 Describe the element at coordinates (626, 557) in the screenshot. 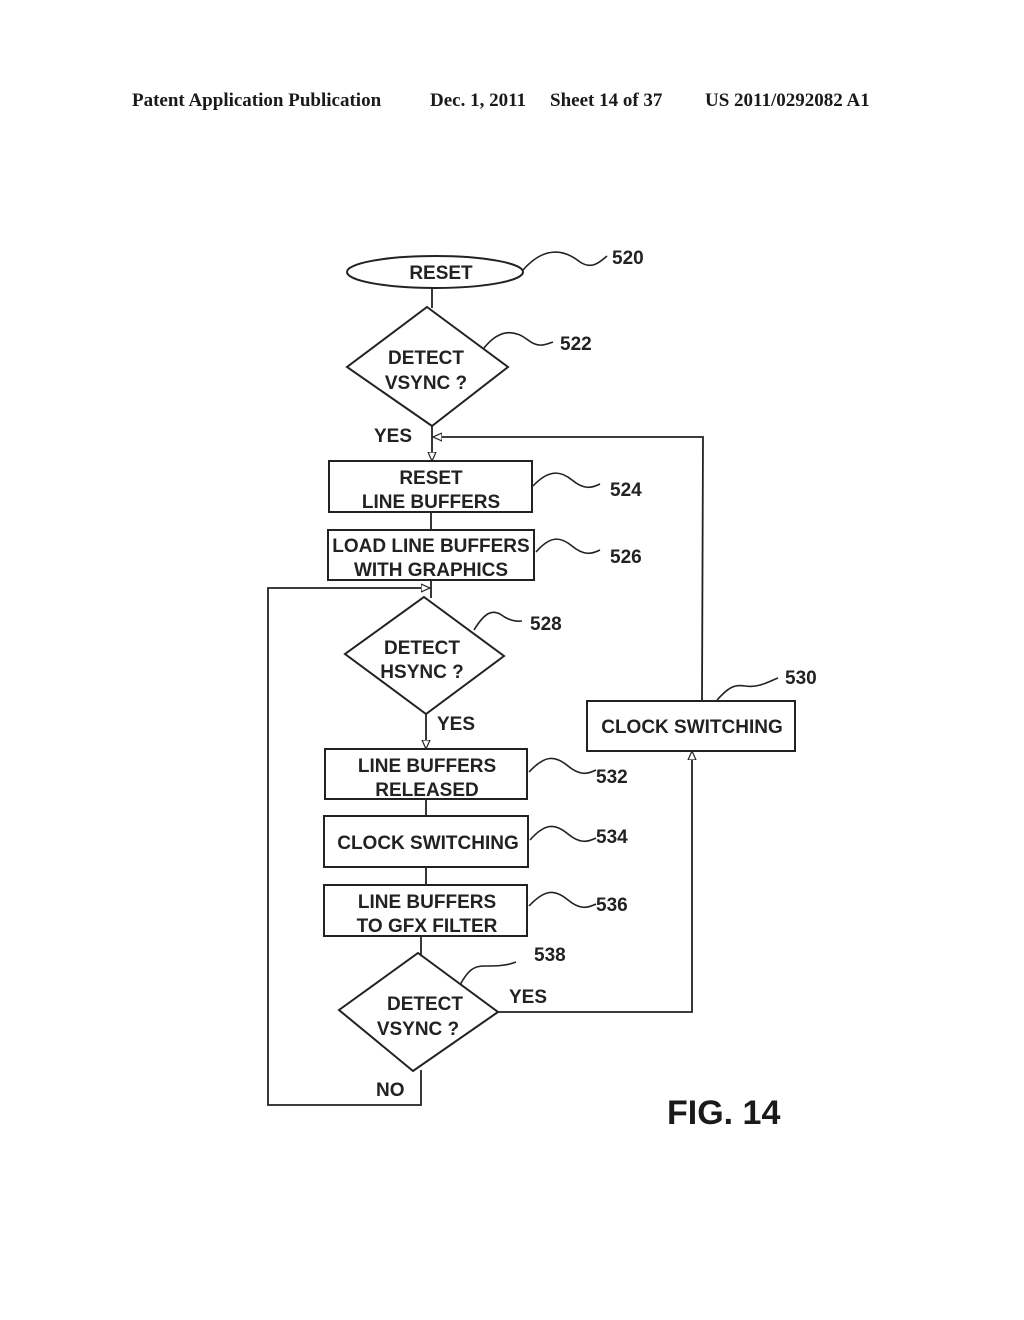

I see `ref-526: 526` at that location.